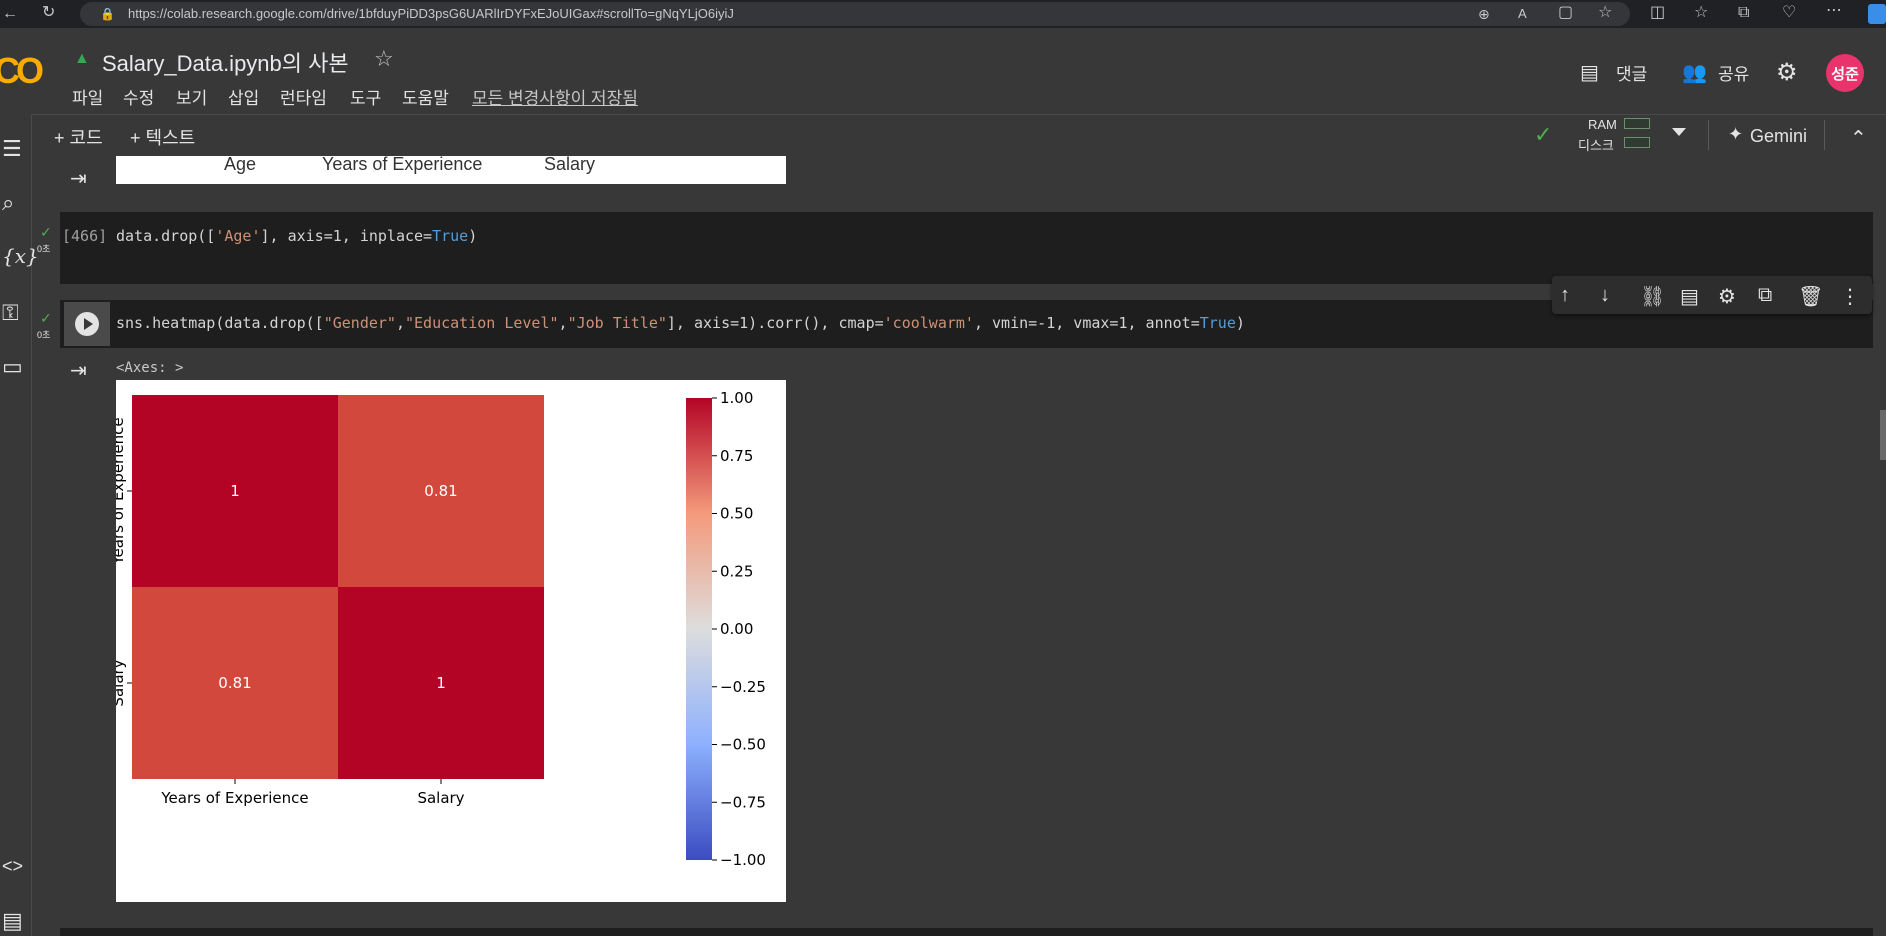 The image size is (1886, 936). Describe the element at coordinates (1883, 435) in the screenshot. I see `scrollbar-thumb` at that location.